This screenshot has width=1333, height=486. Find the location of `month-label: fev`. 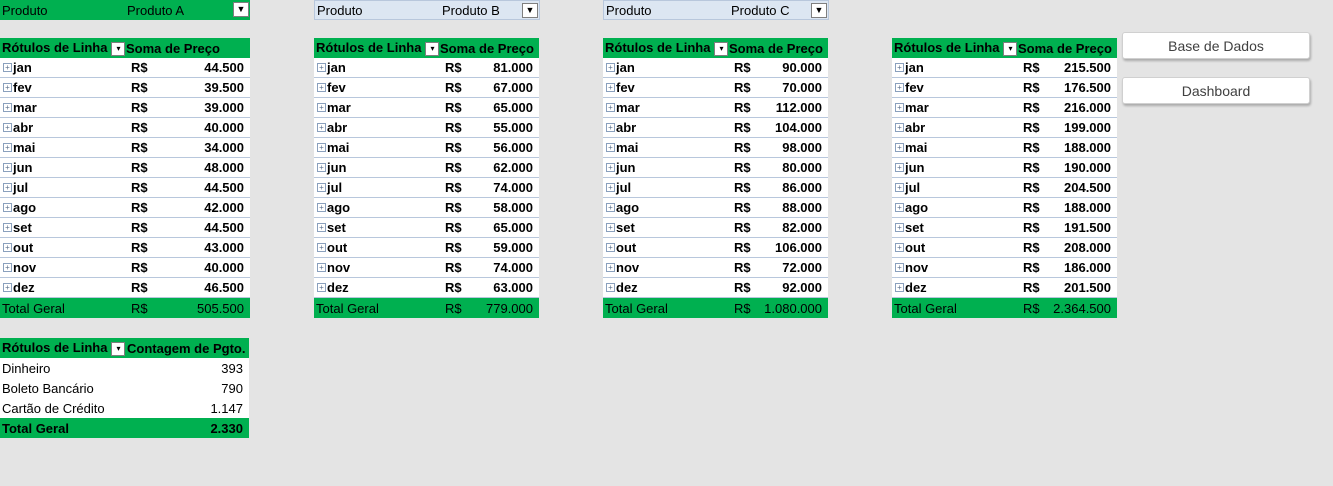

month-label: fev is located at coordinates (914, 87).